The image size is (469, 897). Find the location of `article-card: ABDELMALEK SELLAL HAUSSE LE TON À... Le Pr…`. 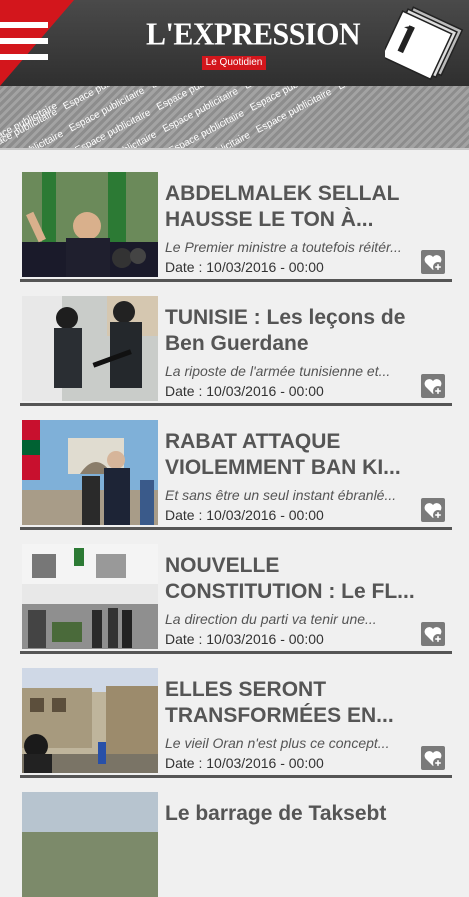

article-card: ABDELMALEK SELLAL HAUSSE LE TON À... Le Pr… is located at coordinates (236, 221).